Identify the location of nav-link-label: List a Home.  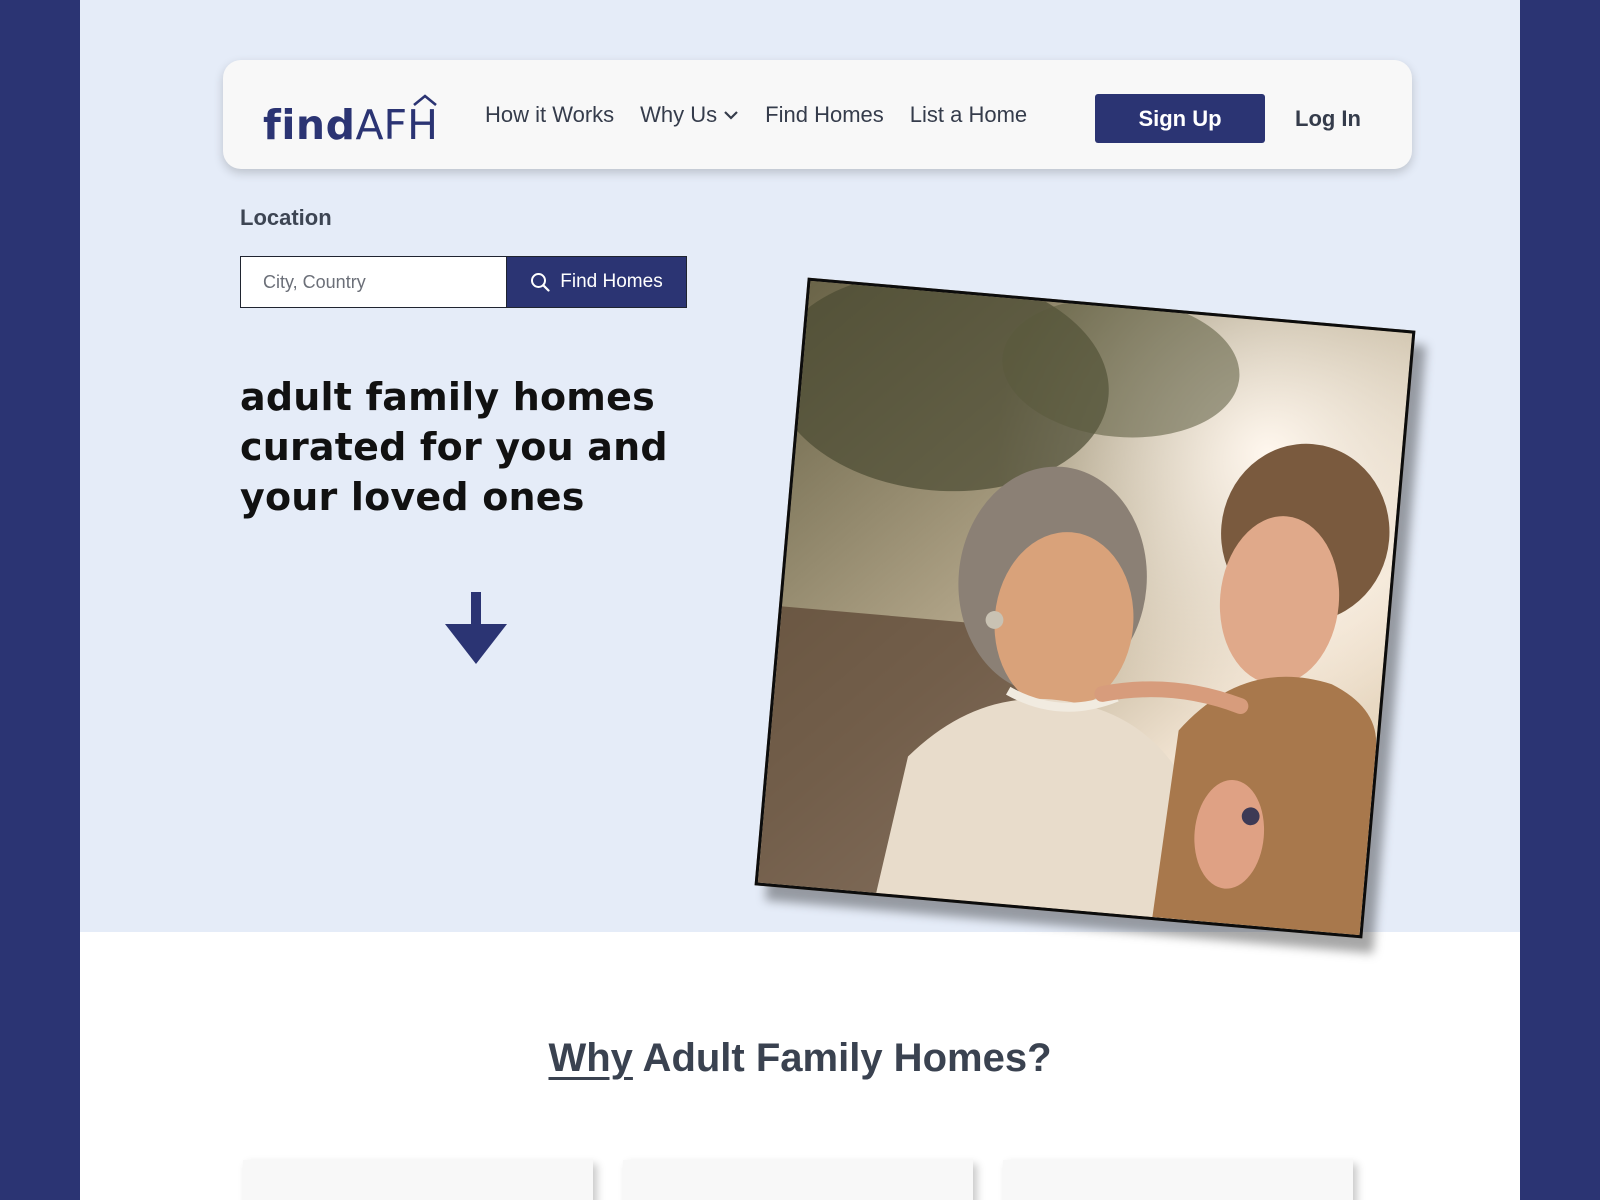
(968, 114).